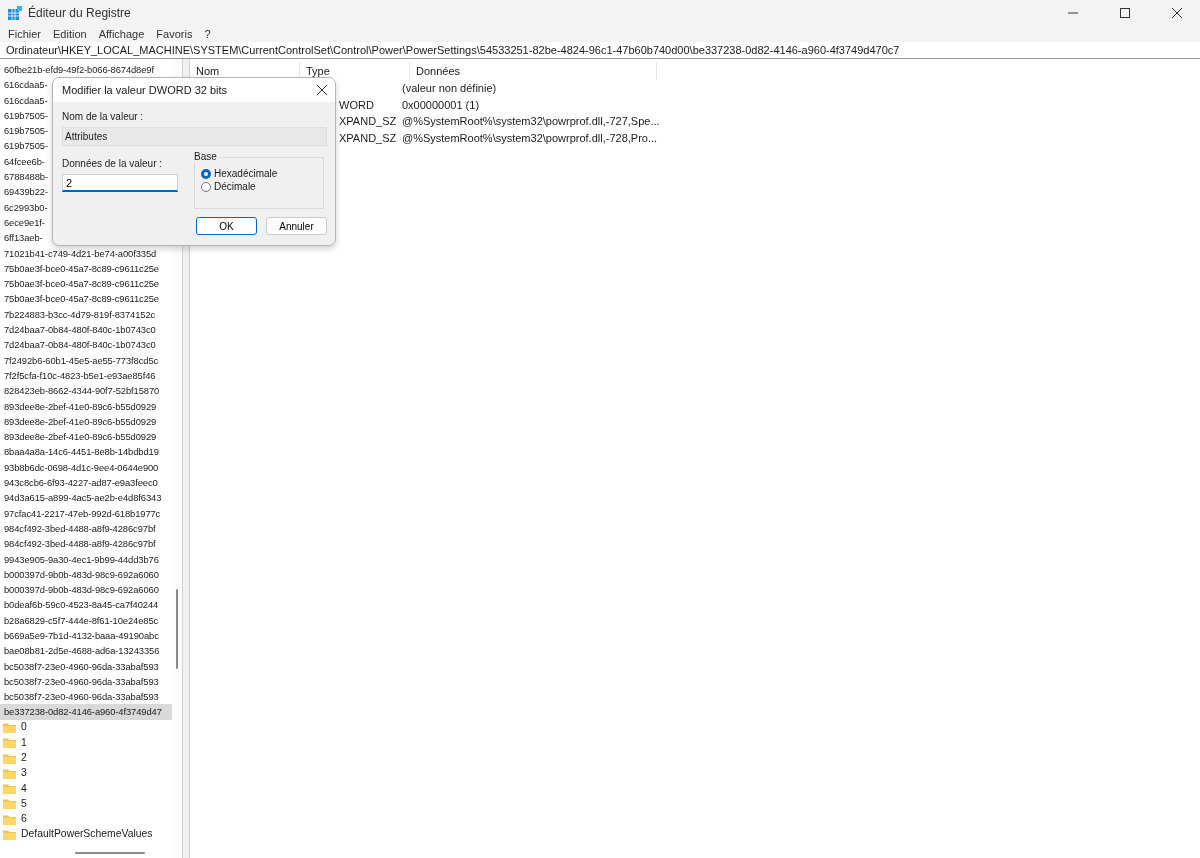  What do you see at coordinates (121, 34) in the screenshot?
I see `menu-item: Affichage` at bounding box center [121, 34].